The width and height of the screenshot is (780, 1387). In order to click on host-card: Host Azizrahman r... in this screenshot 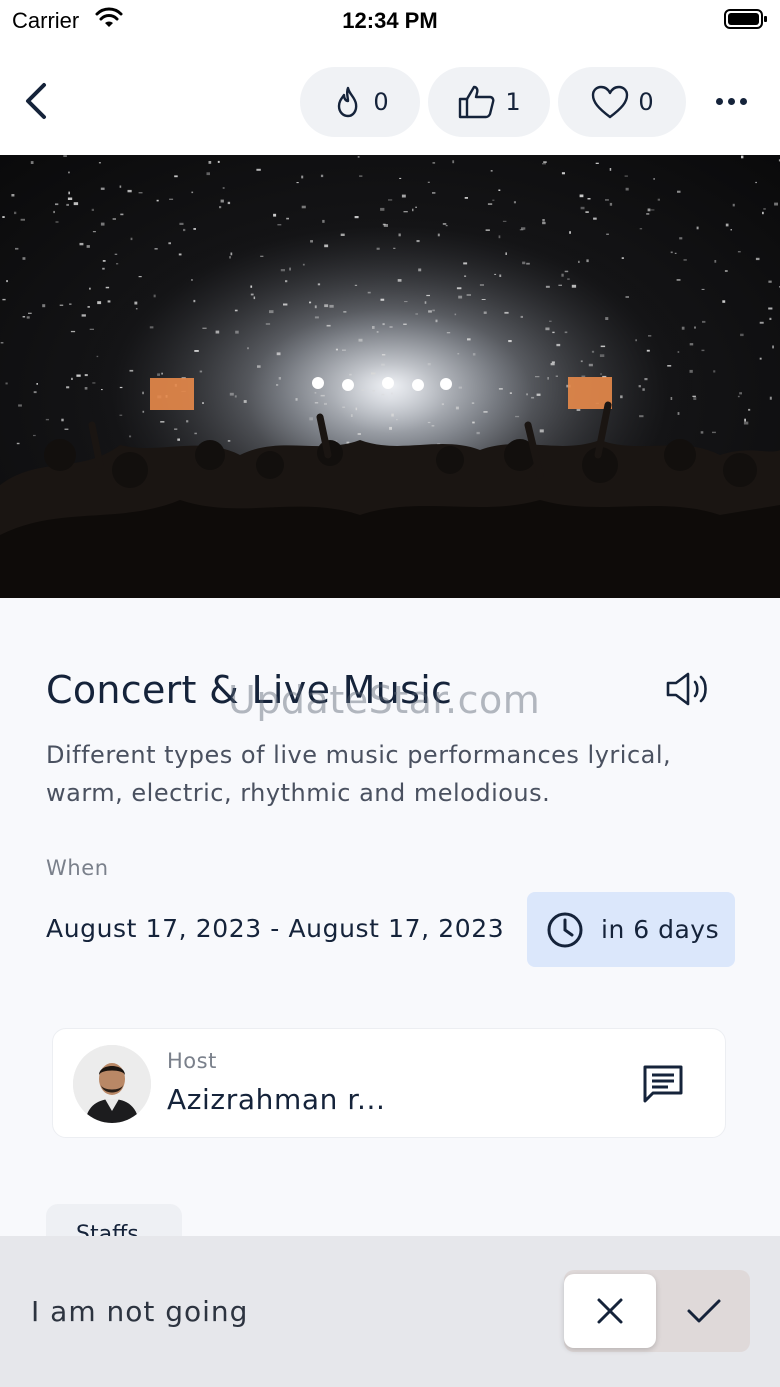, I will do `click(389, 1083)`.